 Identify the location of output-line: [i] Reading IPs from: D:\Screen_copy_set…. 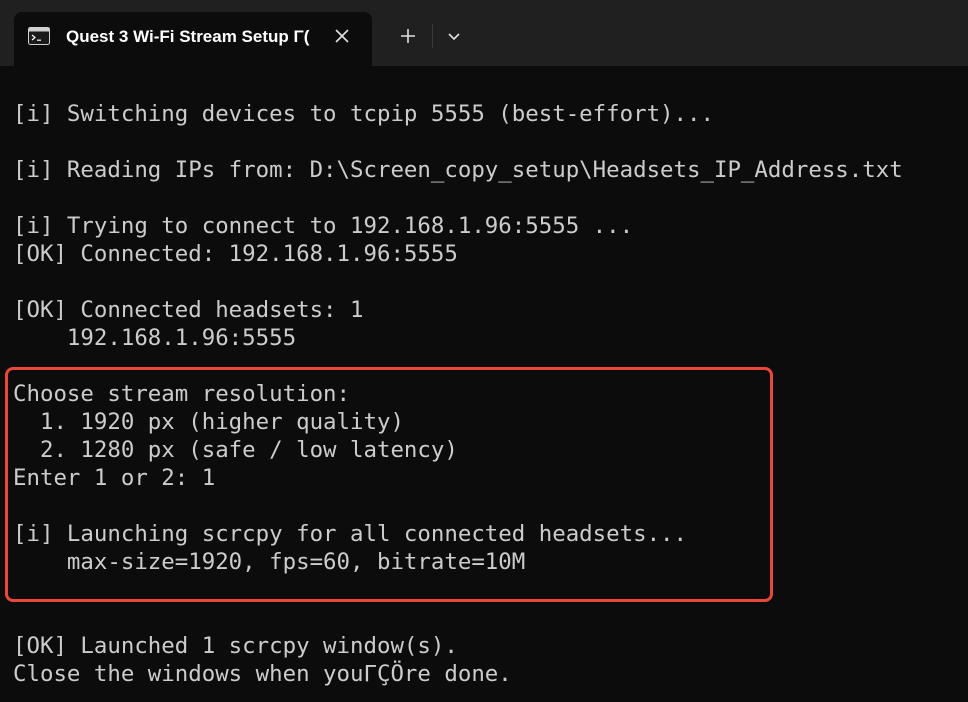
(458, 170).